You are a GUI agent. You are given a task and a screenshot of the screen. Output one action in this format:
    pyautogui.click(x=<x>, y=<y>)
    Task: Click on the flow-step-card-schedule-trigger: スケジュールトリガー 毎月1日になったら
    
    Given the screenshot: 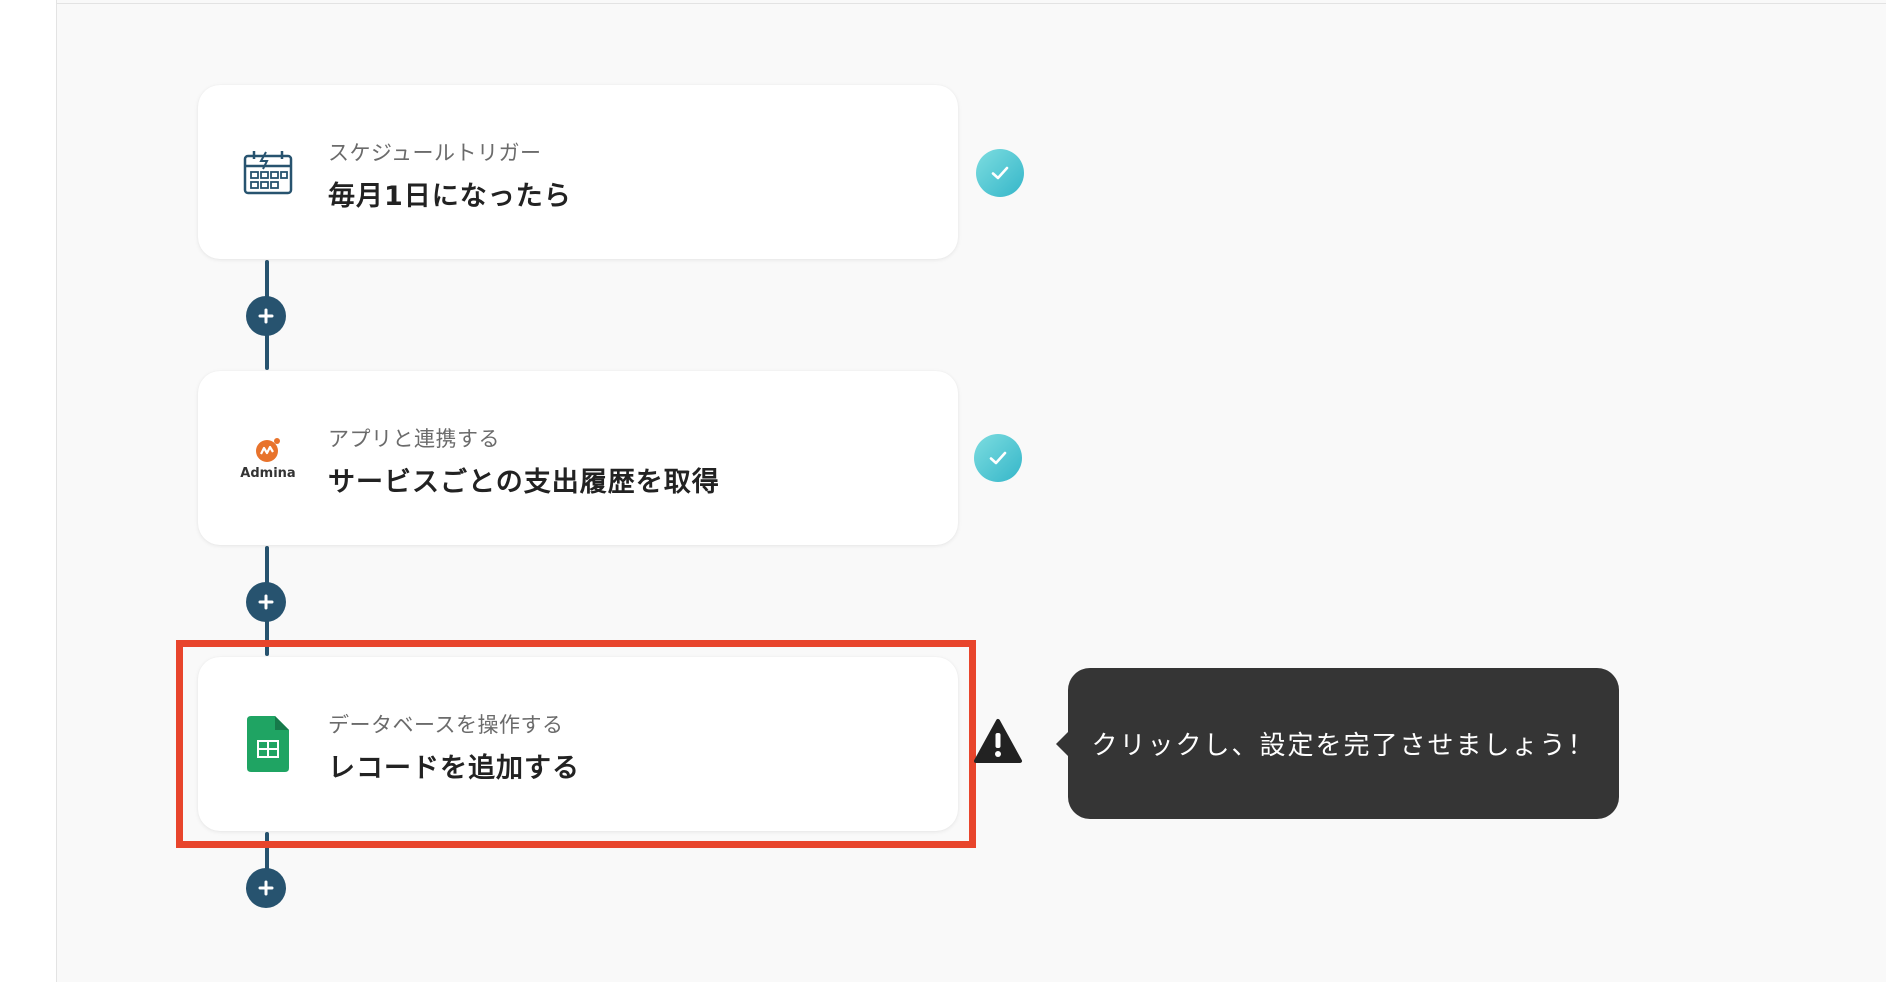 What is the action you would take?
    pyautogui.click(x=578, y=172)
    